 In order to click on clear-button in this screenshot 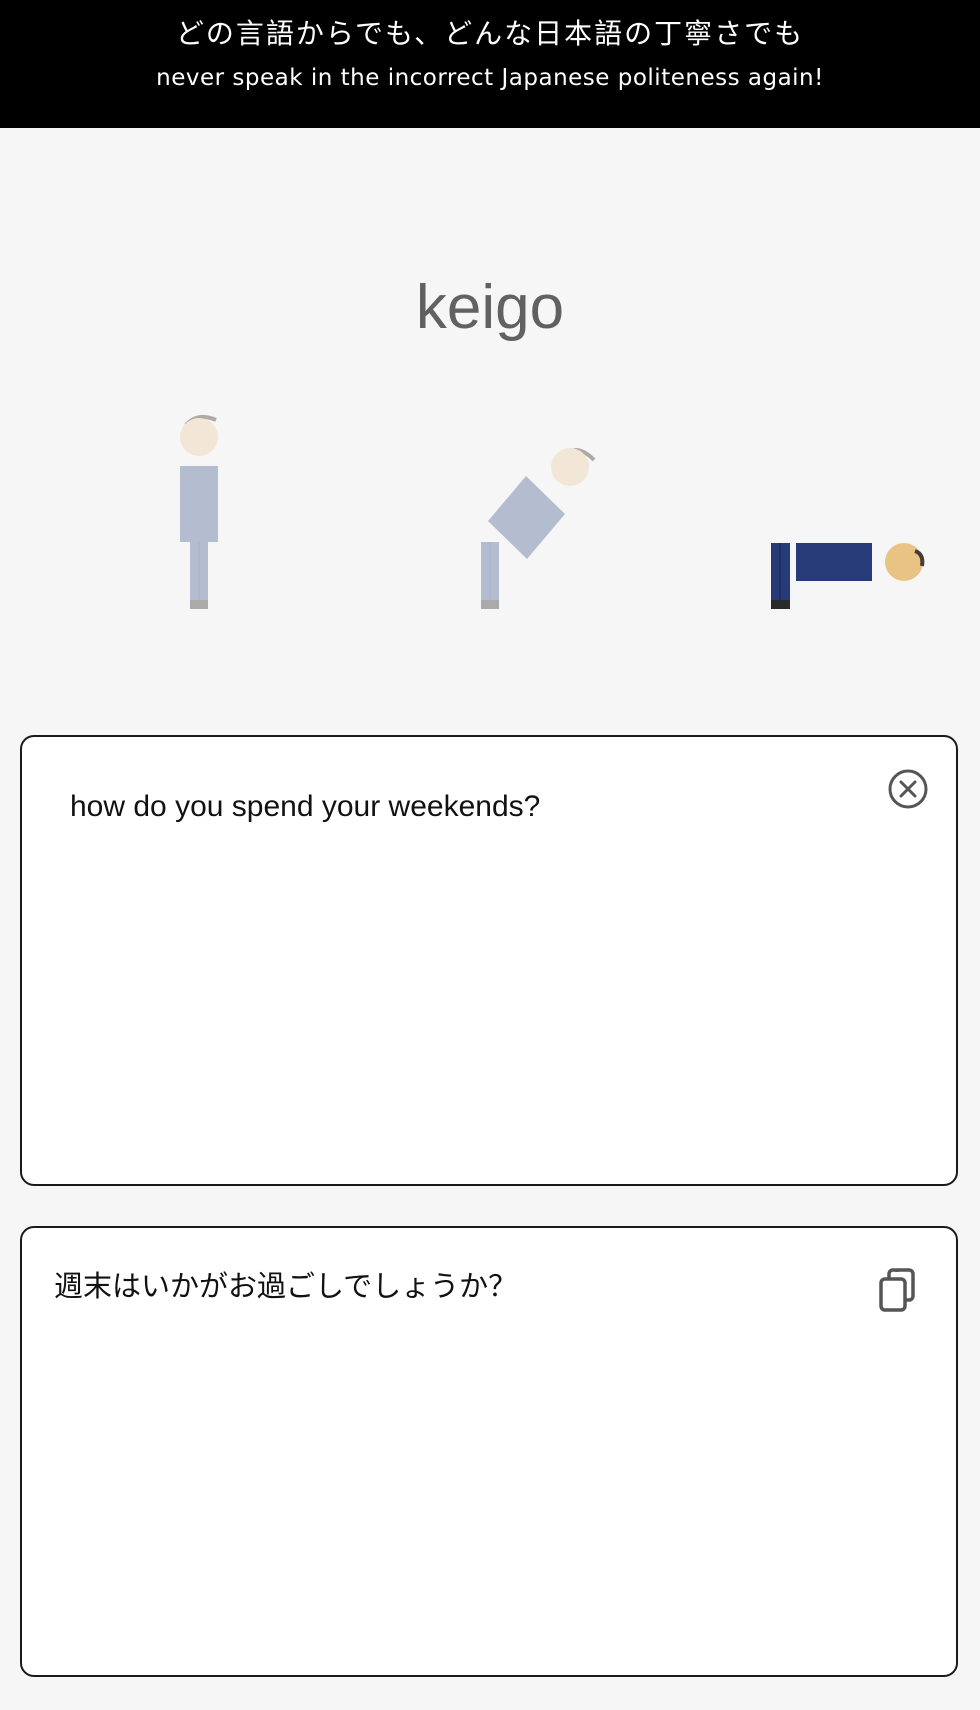, I will do `click(908, 789)`.